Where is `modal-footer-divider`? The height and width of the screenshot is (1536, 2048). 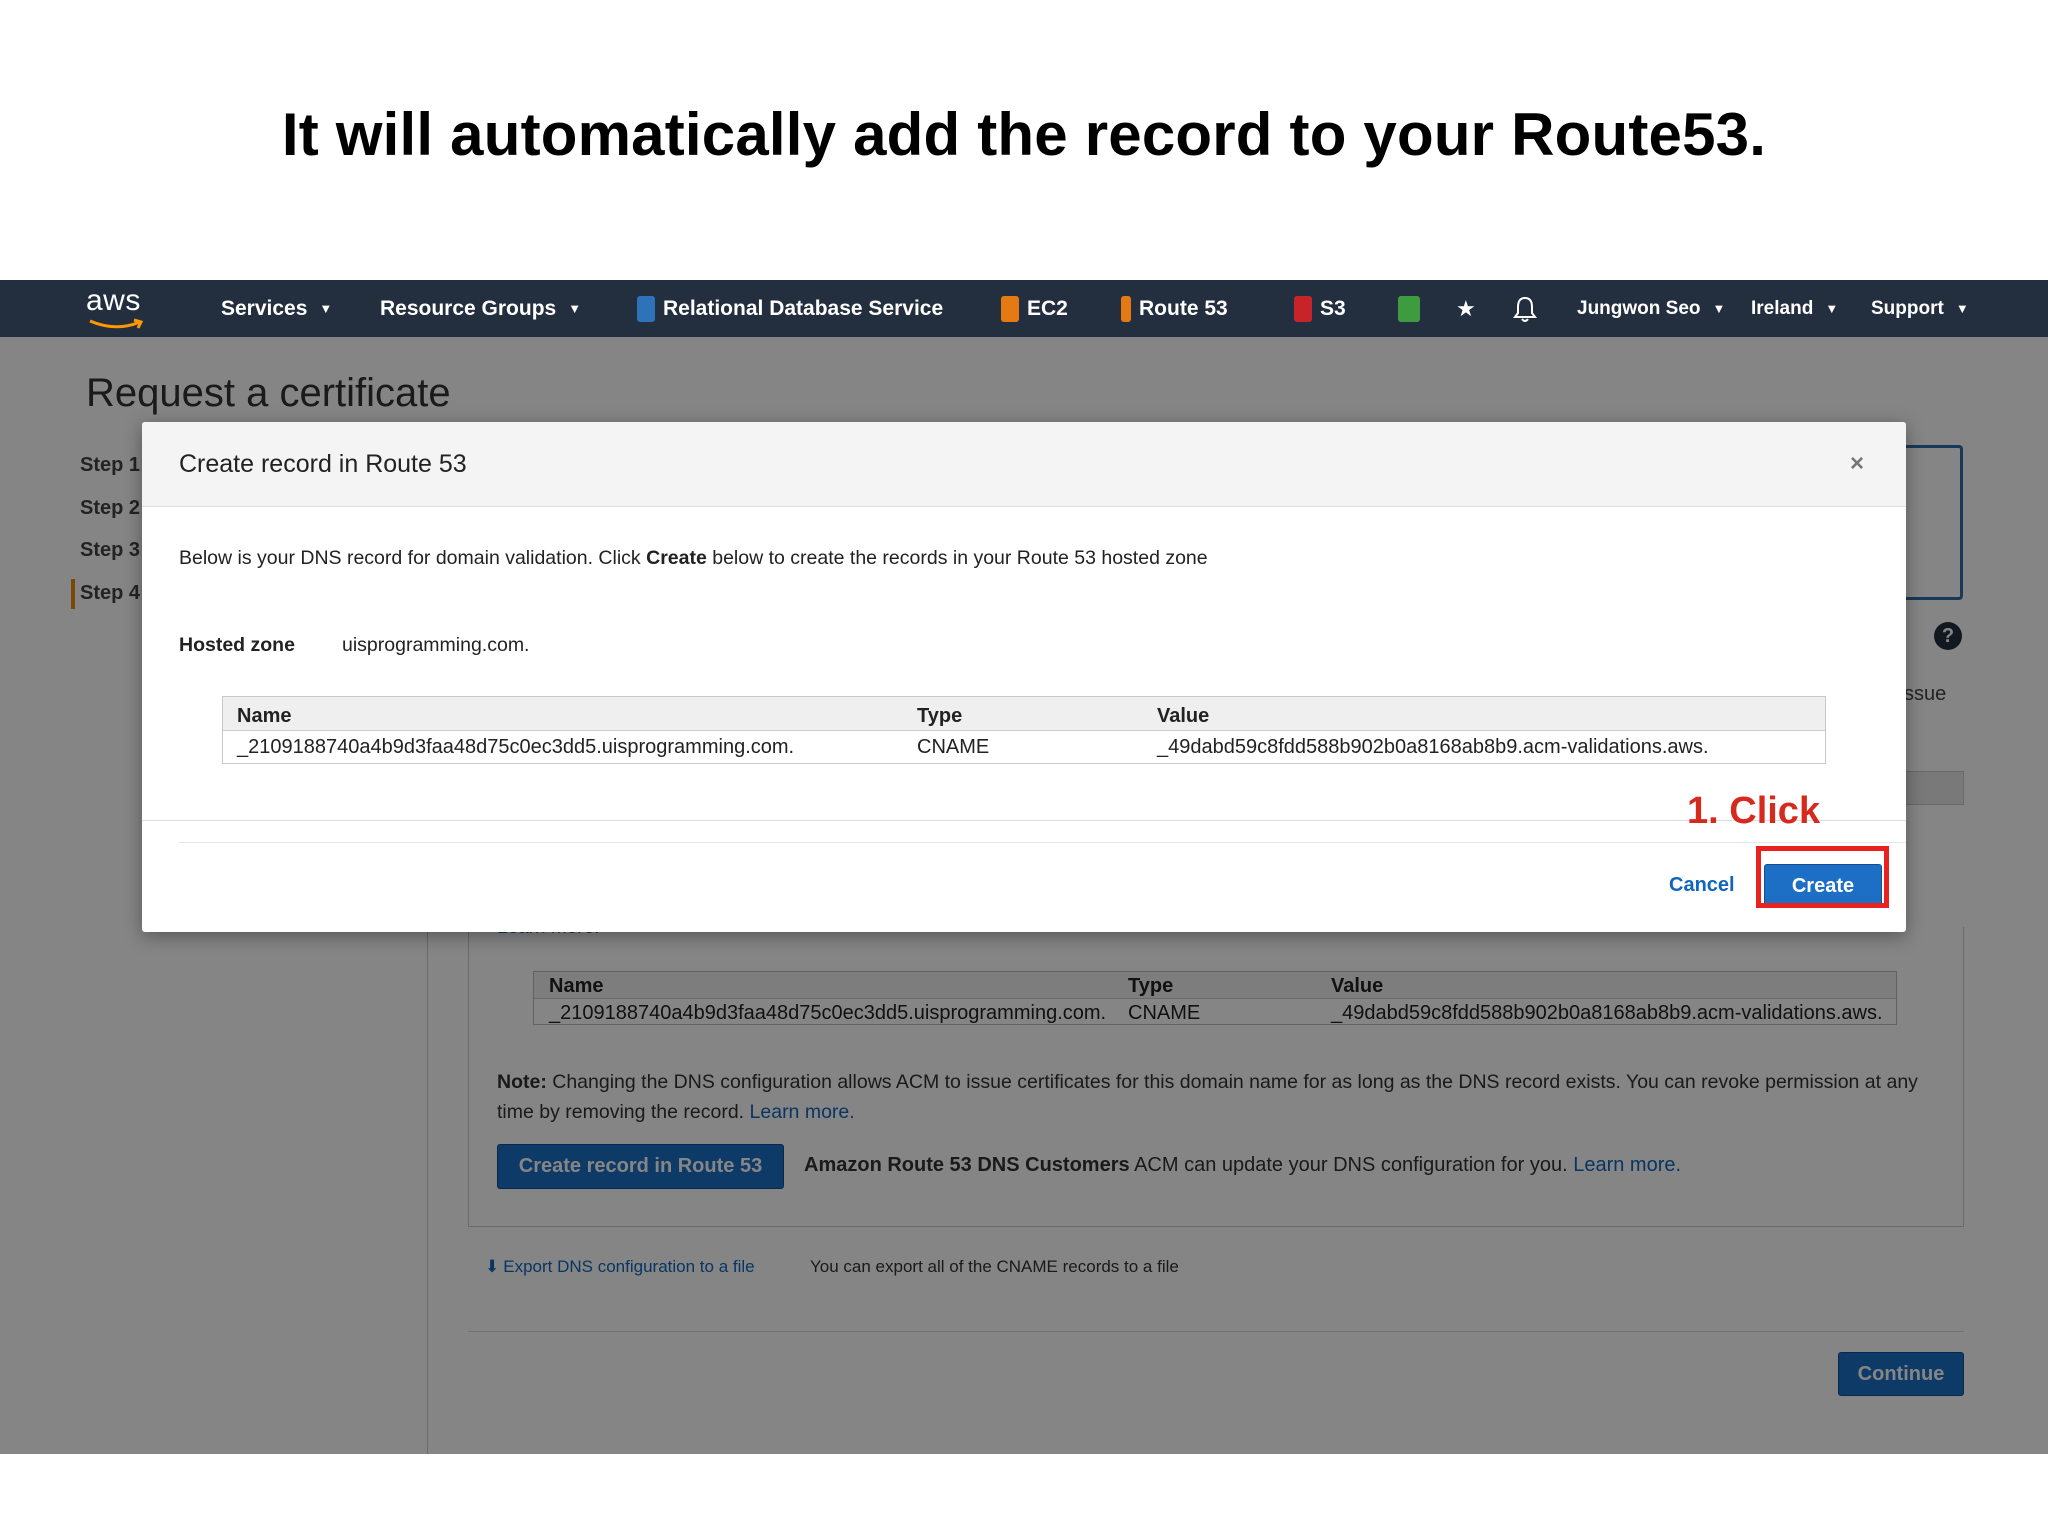
modal-footer-divider is located at coordinates (1024, 820).